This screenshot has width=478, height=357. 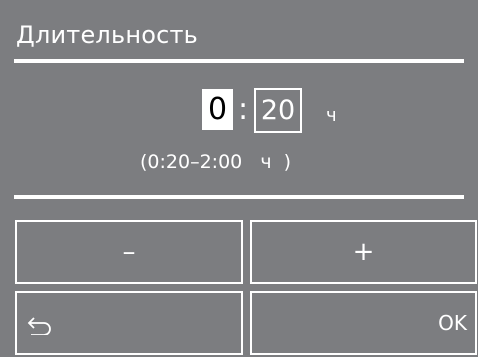 I want to click on unit-label: ч, so click(x=331, y=115).